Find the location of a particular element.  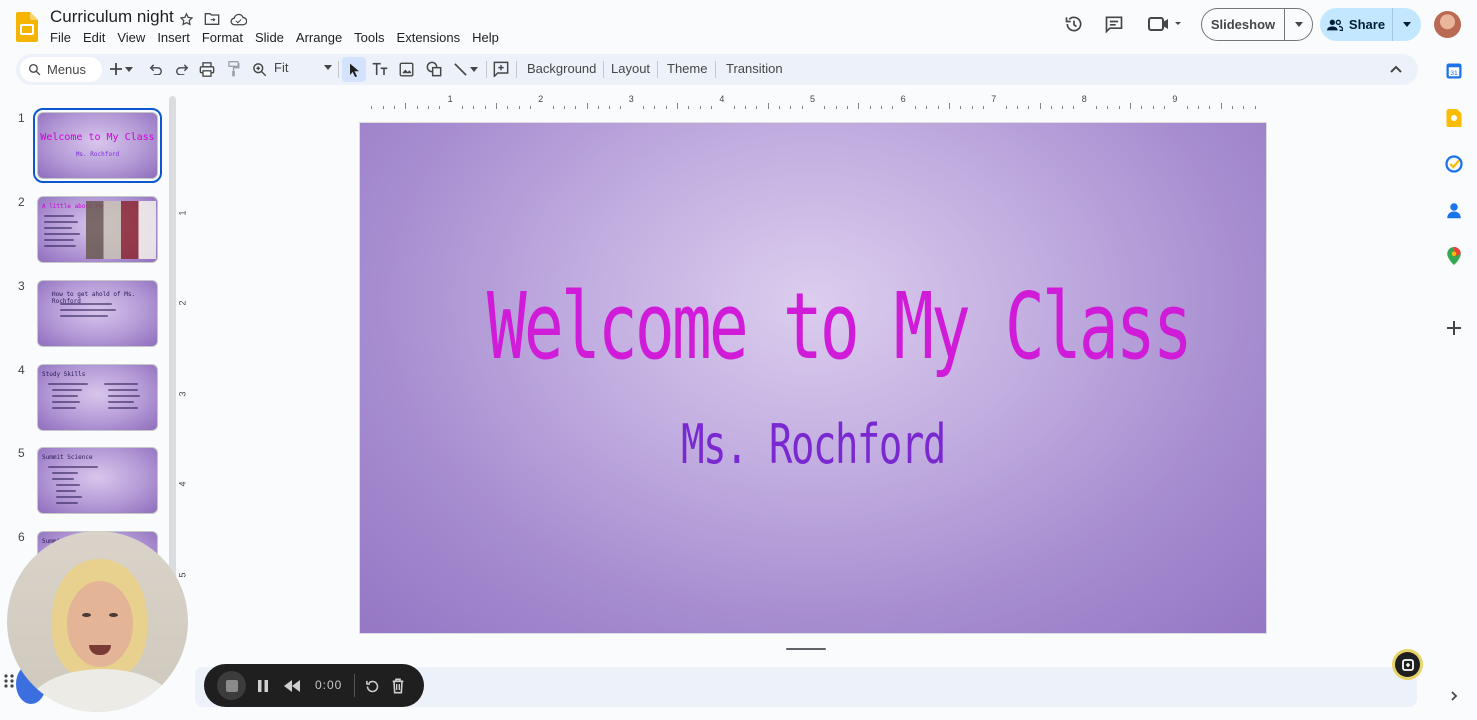

slideshow-dropdown-icon is located at coordinates (1298, 24).